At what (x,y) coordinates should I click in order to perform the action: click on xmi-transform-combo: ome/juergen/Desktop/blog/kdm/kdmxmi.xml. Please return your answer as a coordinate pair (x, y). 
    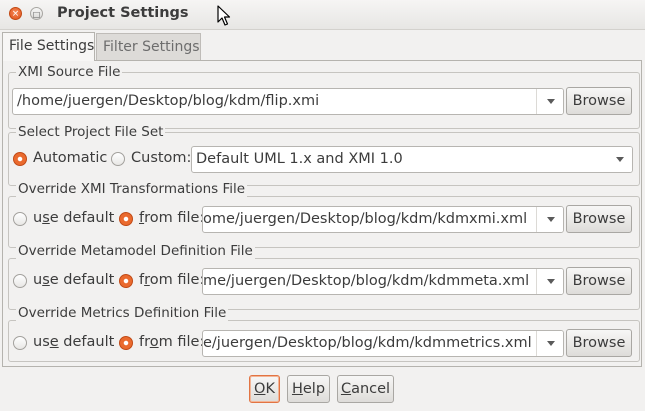
    Looking at the image, I should click on (383, 219).